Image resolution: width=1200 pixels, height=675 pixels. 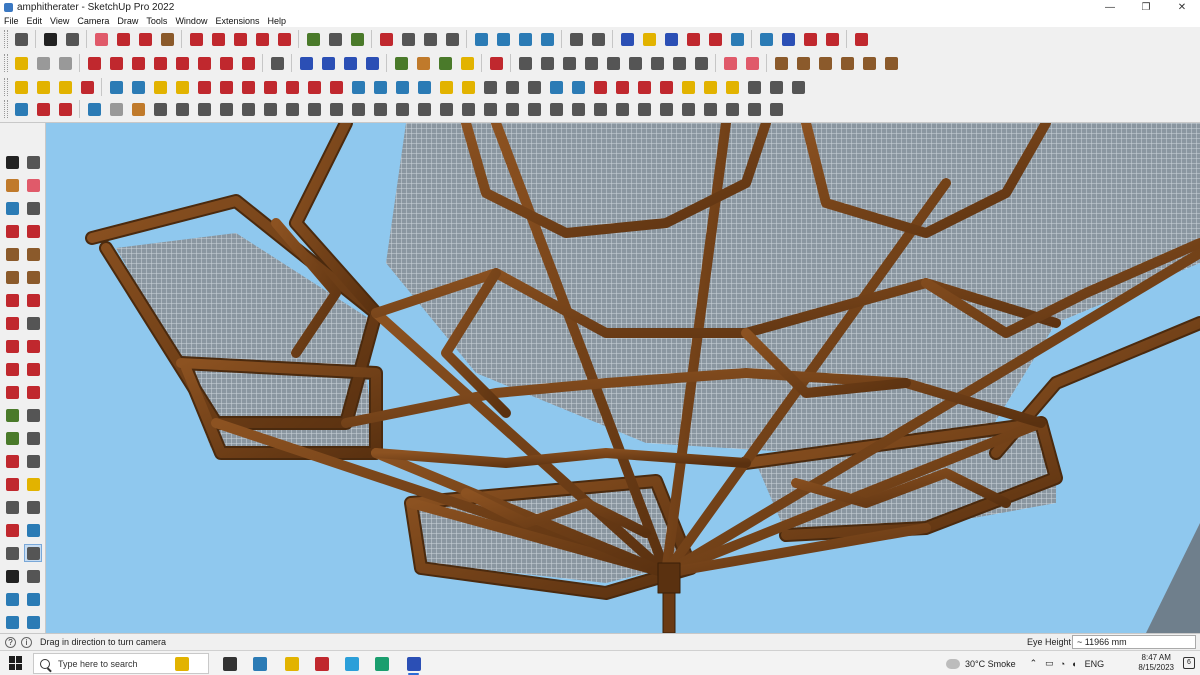 I want to click on left-paint-bucket-icon, so click(x=12, y=185).